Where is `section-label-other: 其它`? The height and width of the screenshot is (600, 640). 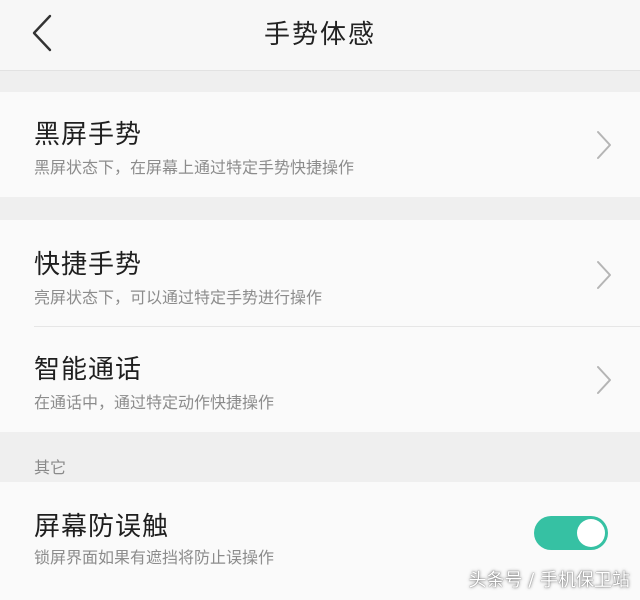 section-label-other: 其它 is located at coordinates (50, 467).